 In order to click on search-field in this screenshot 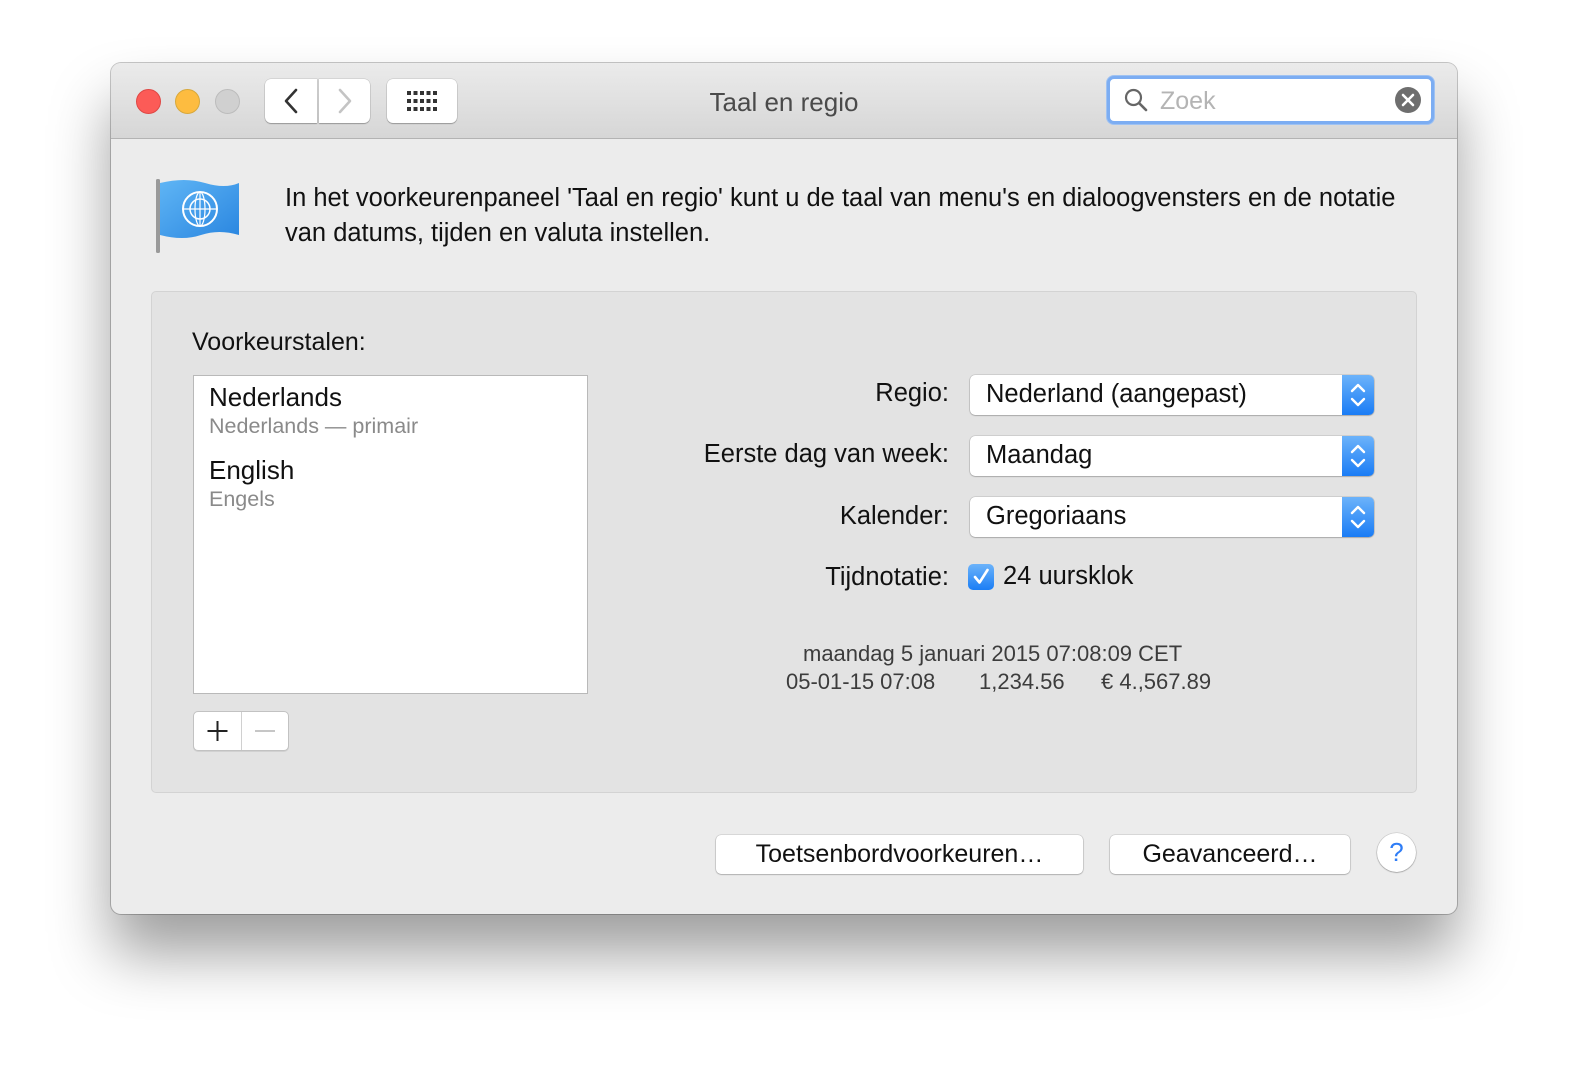, I will do `click(1270, 100)`.